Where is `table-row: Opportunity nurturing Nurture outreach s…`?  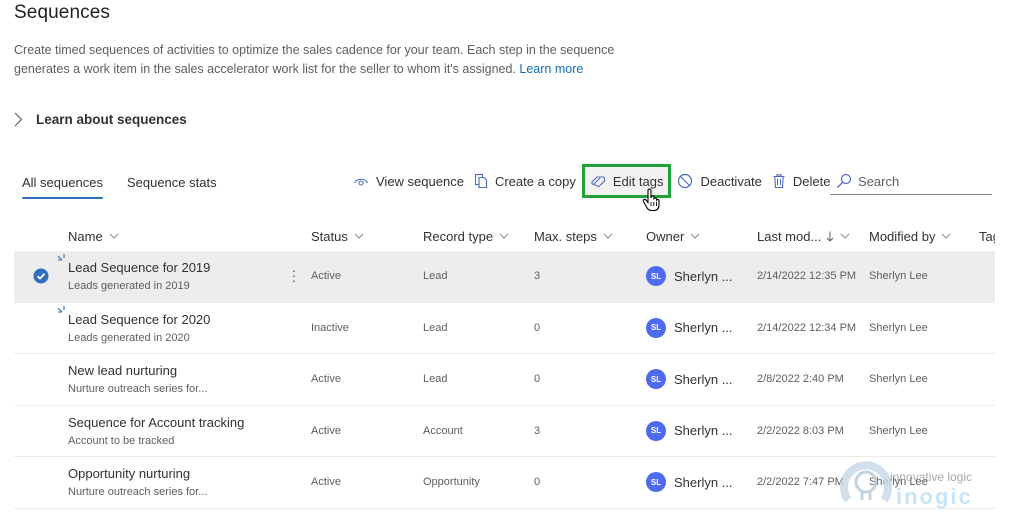
table-row: Opportunity nurturing Nurture outreach s… is located at coordinates (504, 483).